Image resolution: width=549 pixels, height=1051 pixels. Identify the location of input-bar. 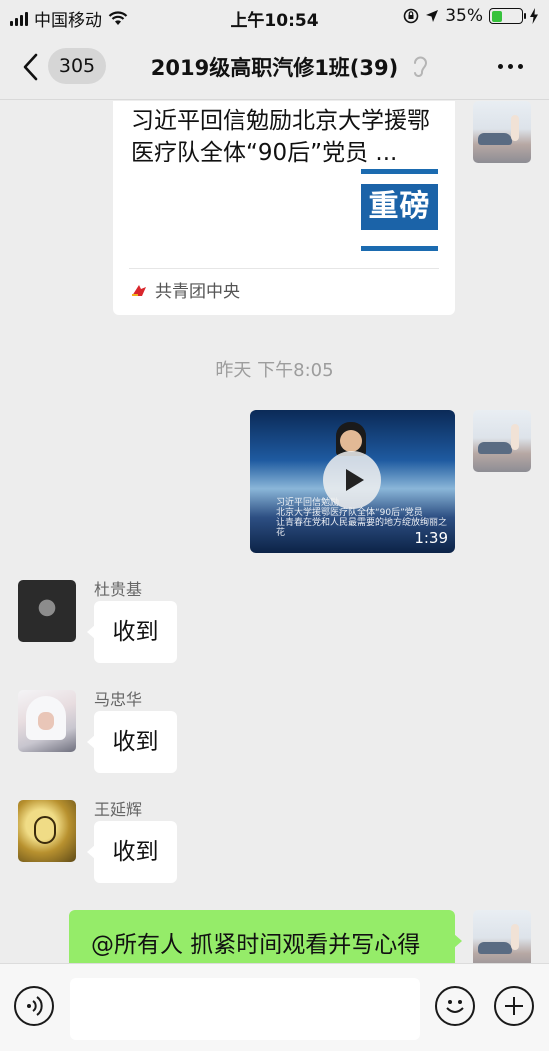
(274, 1007).